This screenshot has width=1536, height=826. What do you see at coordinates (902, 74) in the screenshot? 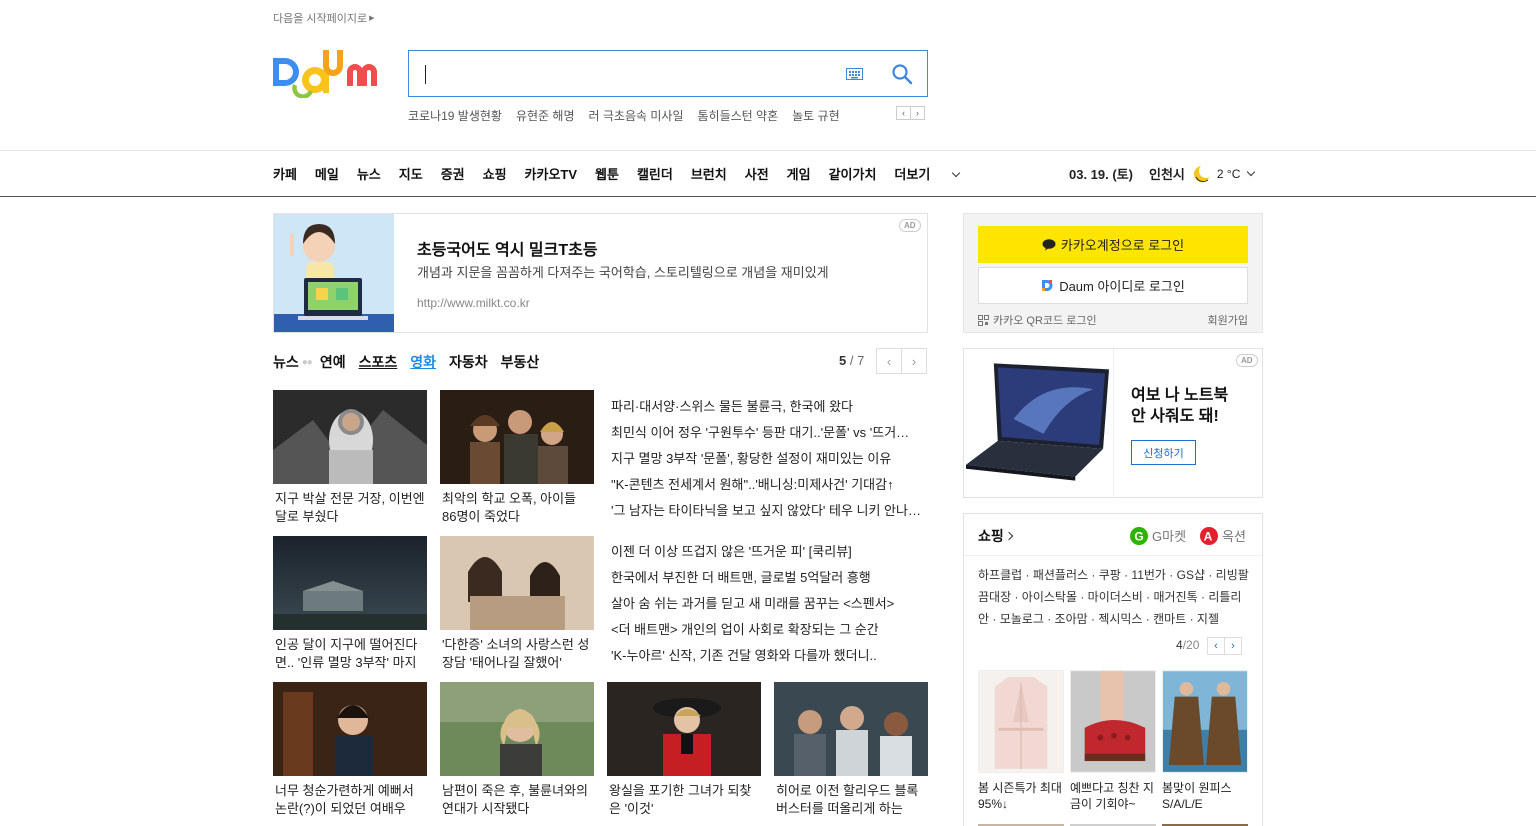
I see `search-icon` at bounding box center [902, 74].